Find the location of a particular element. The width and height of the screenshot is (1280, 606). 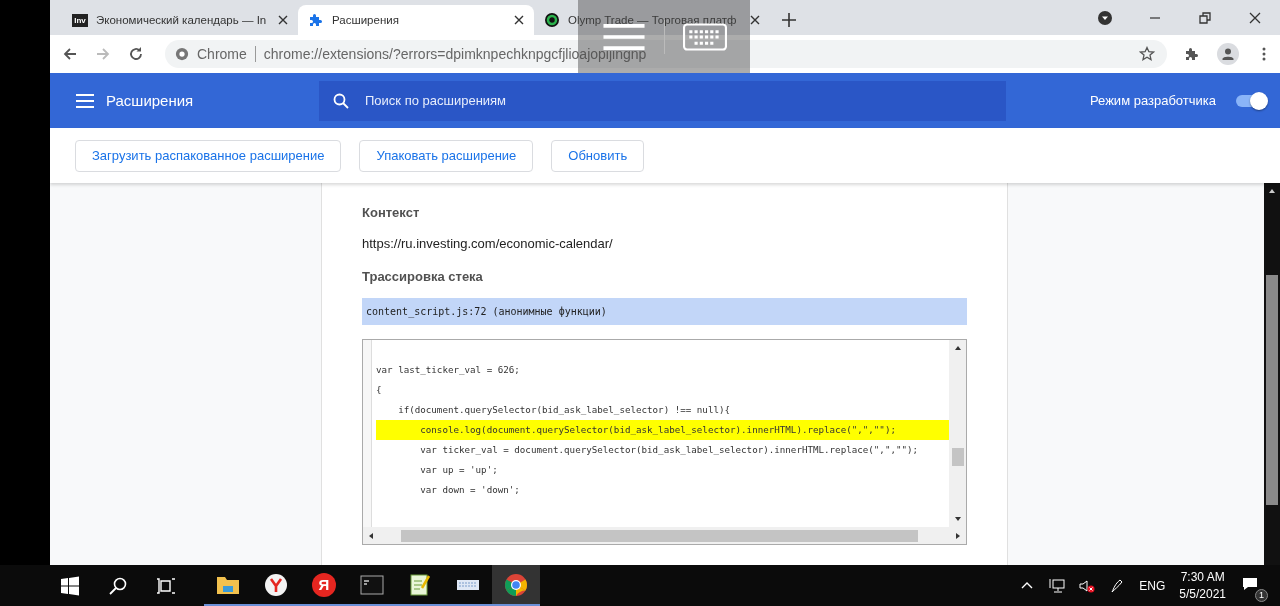

taskbar-app: Я is located at coordinates (324, 585).